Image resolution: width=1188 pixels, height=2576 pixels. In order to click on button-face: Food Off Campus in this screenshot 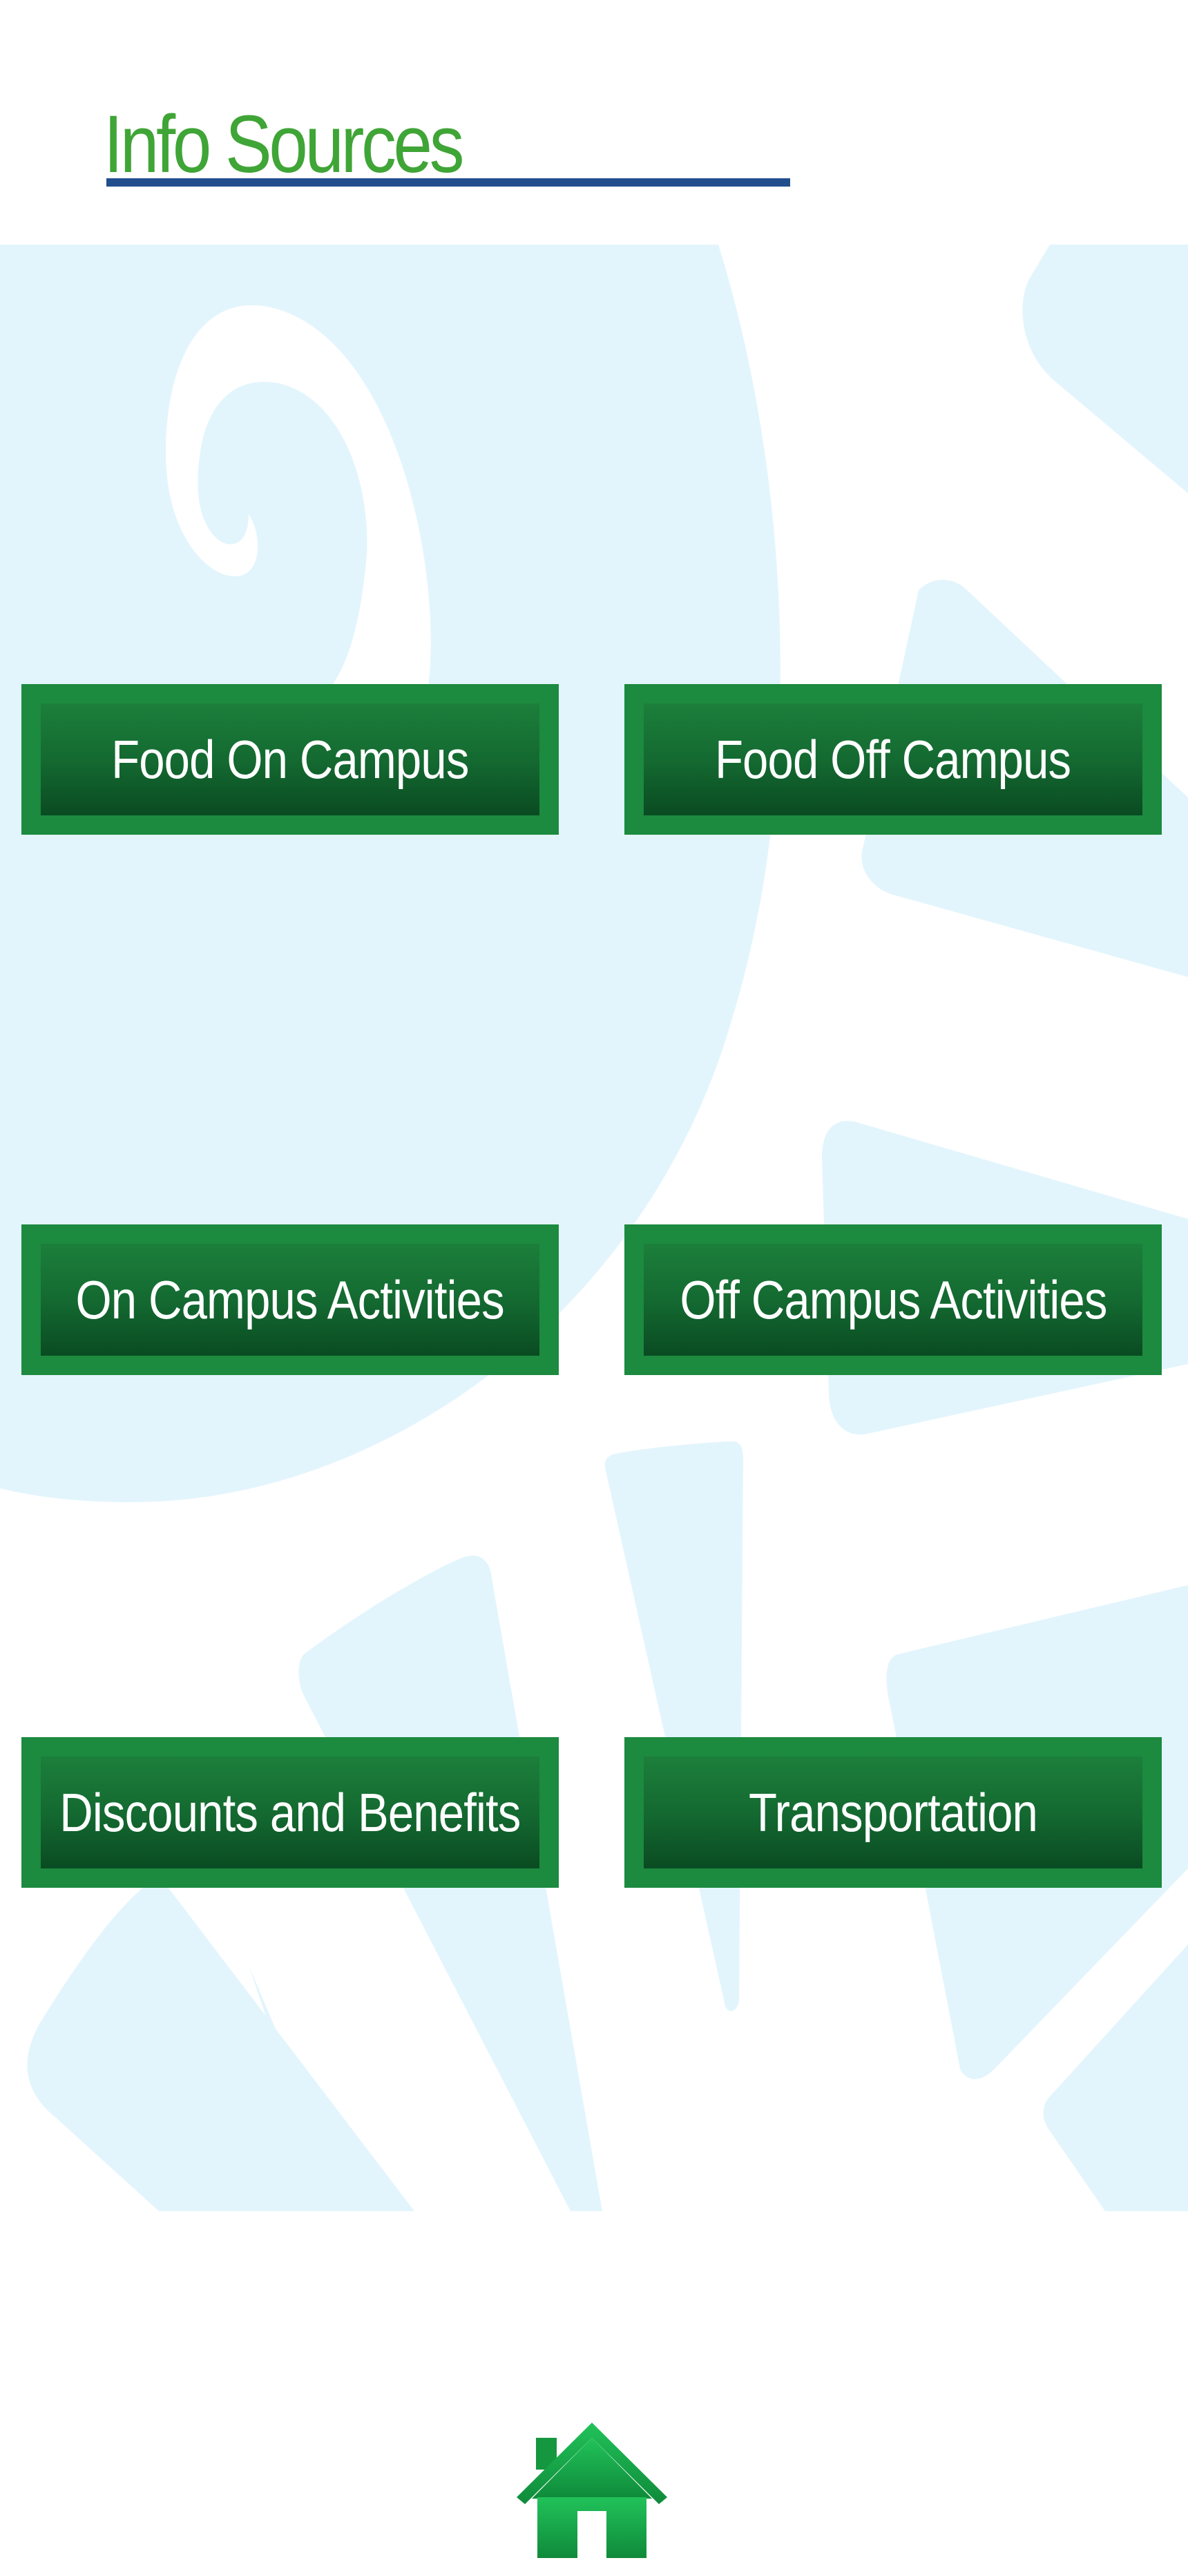, I will do `click(893, 759)`.